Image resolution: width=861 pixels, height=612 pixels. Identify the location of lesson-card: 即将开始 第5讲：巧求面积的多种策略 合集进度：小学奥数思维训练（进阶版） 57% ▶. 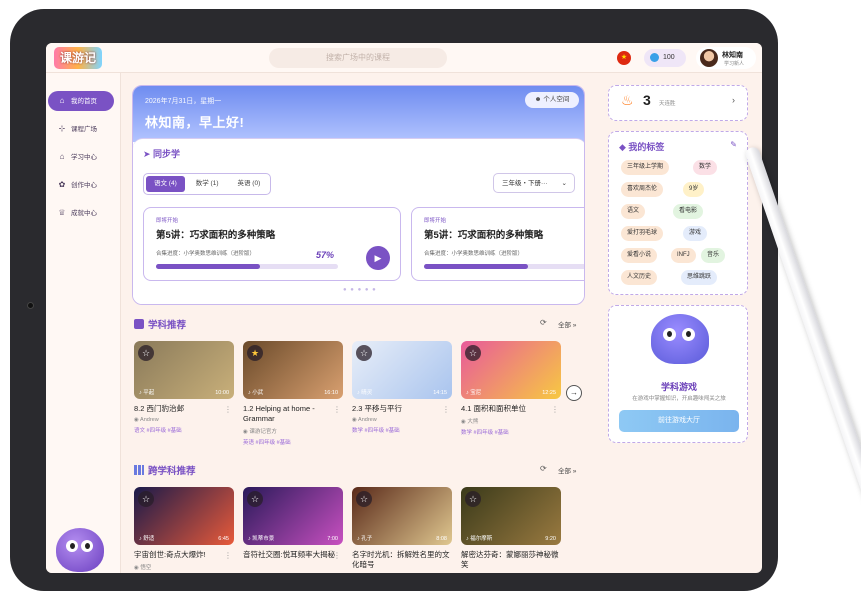
(272, 244).